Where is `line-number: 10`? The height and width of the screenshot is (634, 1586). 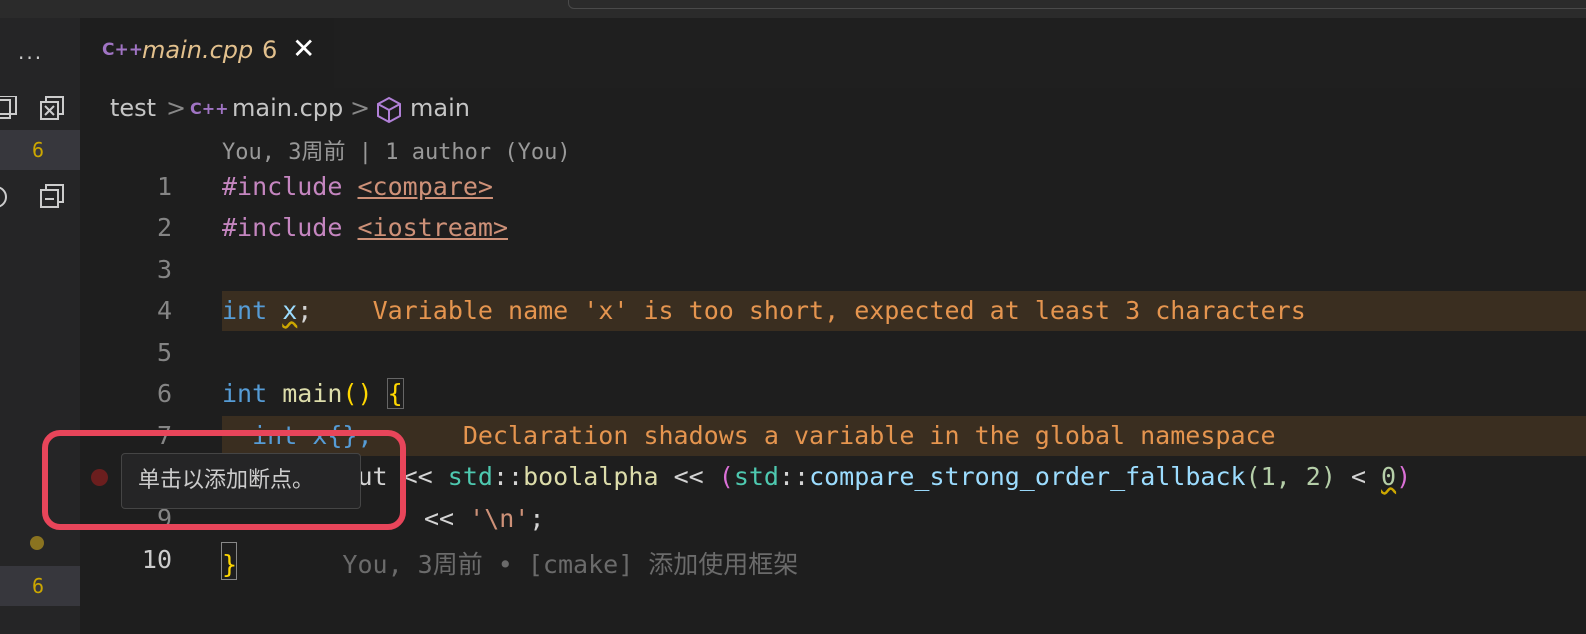
line-number: 10 is located at coordinates (141, 559).